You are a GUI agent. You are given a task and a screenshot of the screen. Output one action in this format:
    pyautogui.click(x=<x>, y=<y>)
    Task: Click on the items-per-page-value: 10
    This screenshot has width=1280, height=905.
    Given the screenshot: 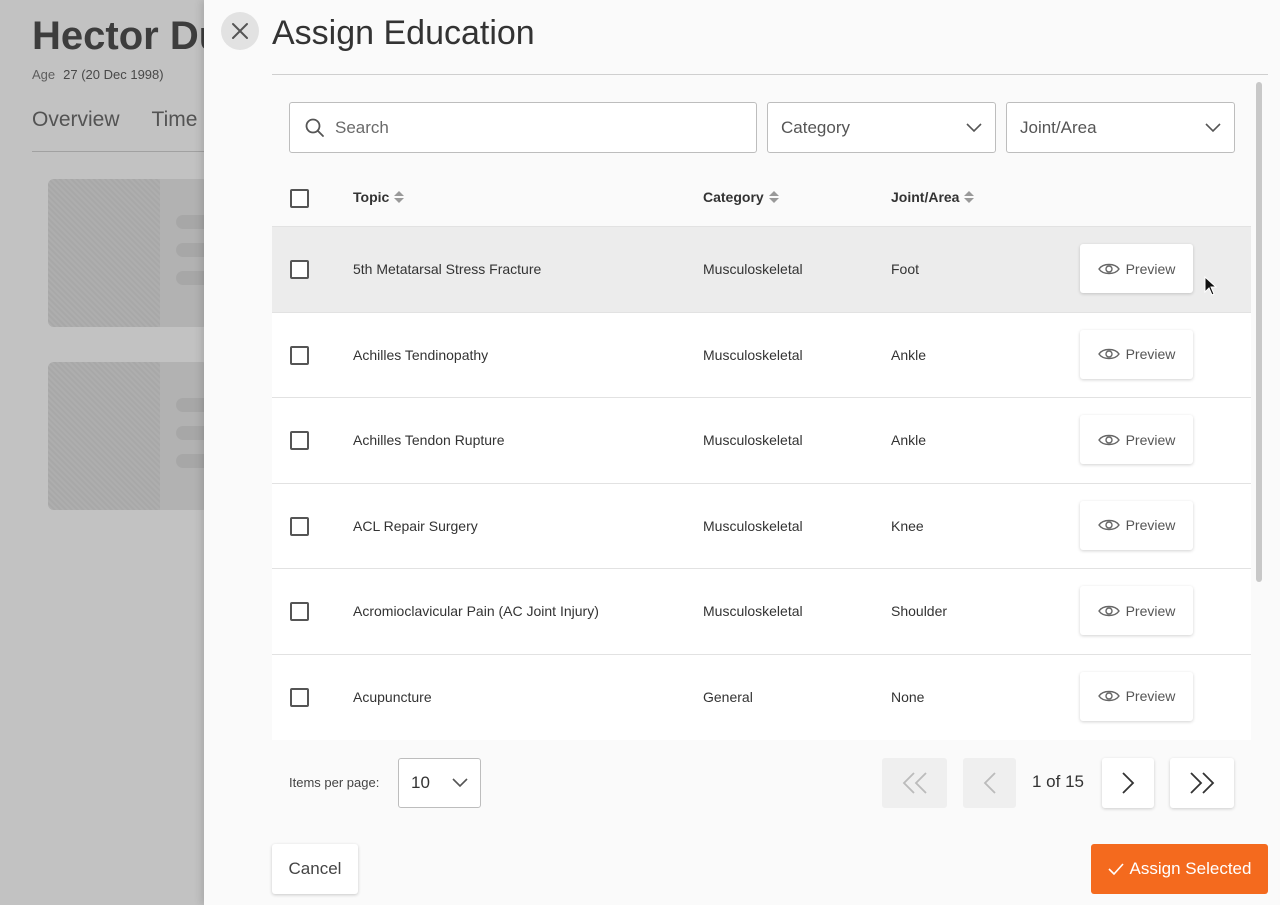 What is the action you would take?
    pyautogui.click(x=420, y=782)
    